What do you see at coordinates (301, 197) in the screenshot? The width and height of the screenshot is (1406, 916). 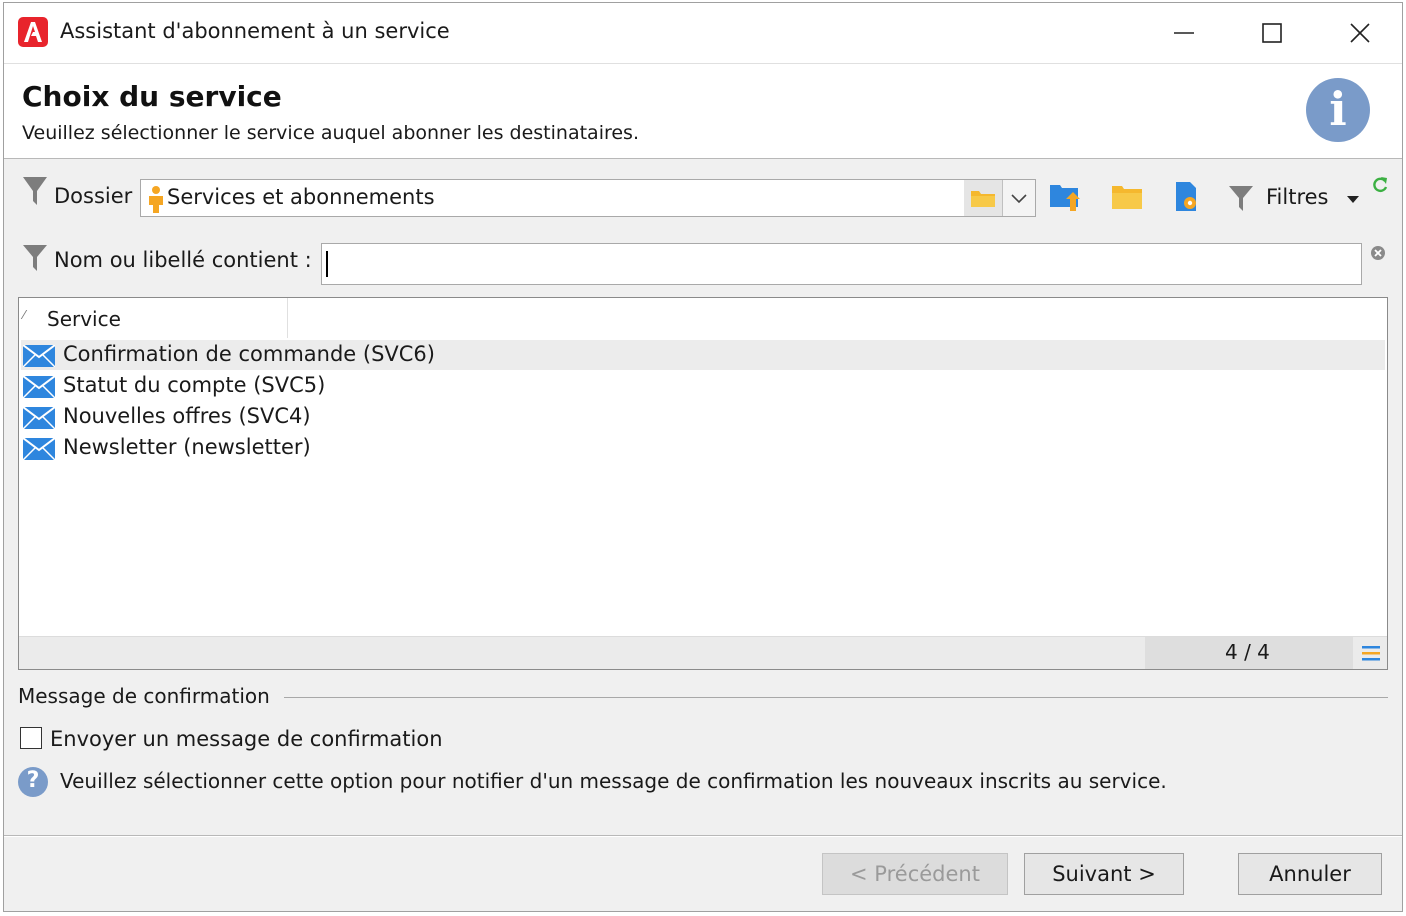 I see `folder-value: Services et abonnements` at bounding box center [301, 197].